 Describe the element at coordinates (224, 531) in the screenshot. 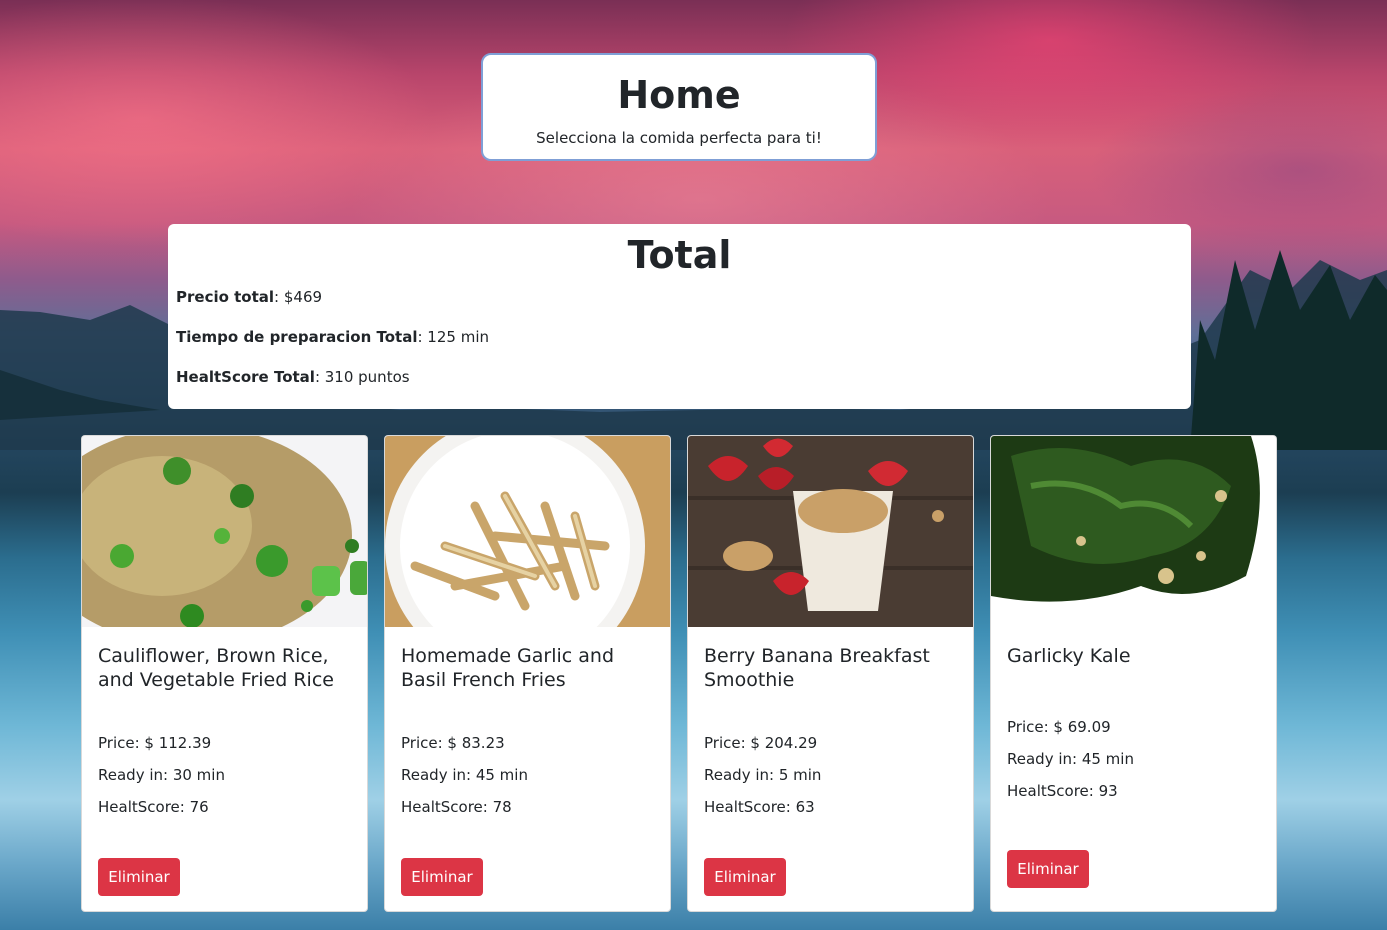

I see `fried-rice-photo` at that location.